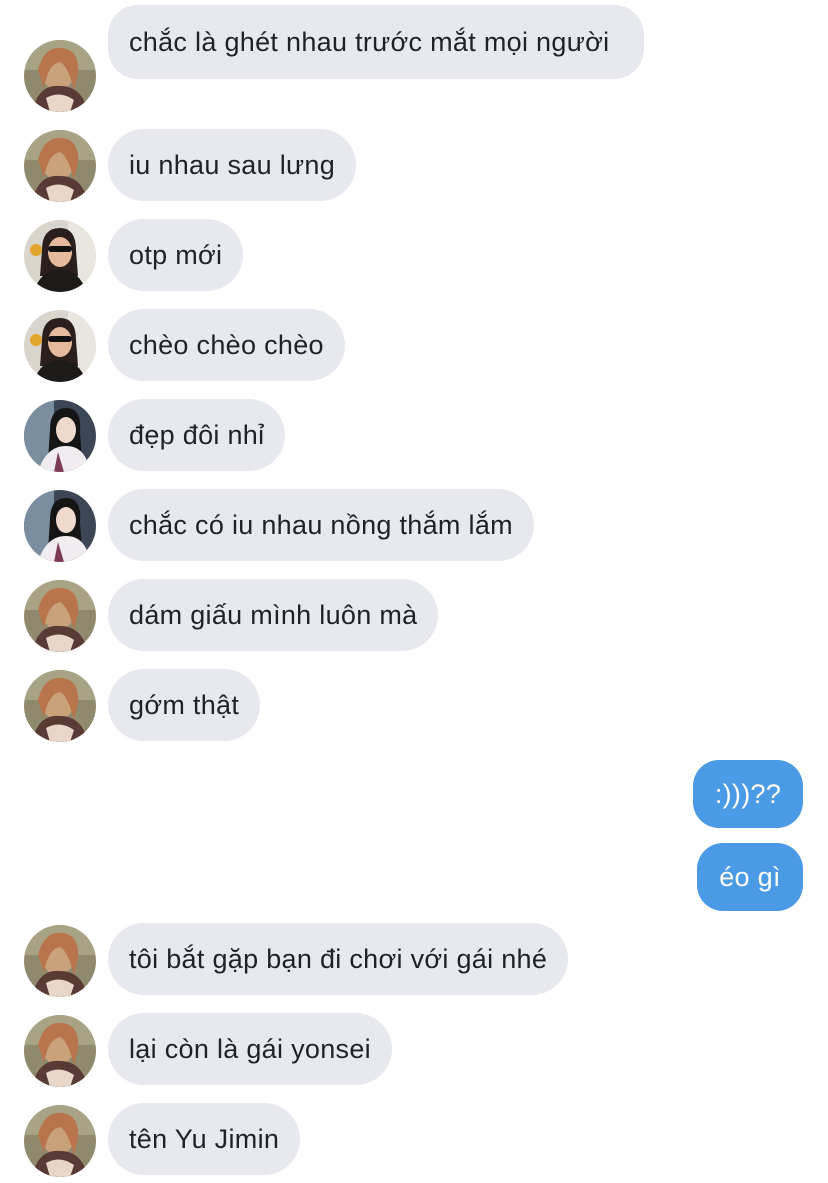 This screenshot has width=828, height=1183. I want to click on message-text: lại còn là gái yonsei, so click(250, 1049).